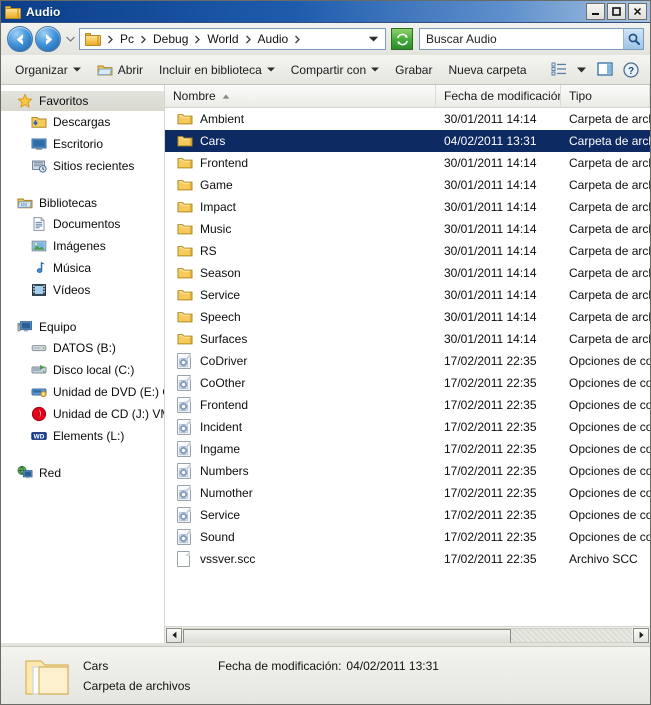  I want to click on breadcrumb-item-debug: Debug, so click(170, 39).